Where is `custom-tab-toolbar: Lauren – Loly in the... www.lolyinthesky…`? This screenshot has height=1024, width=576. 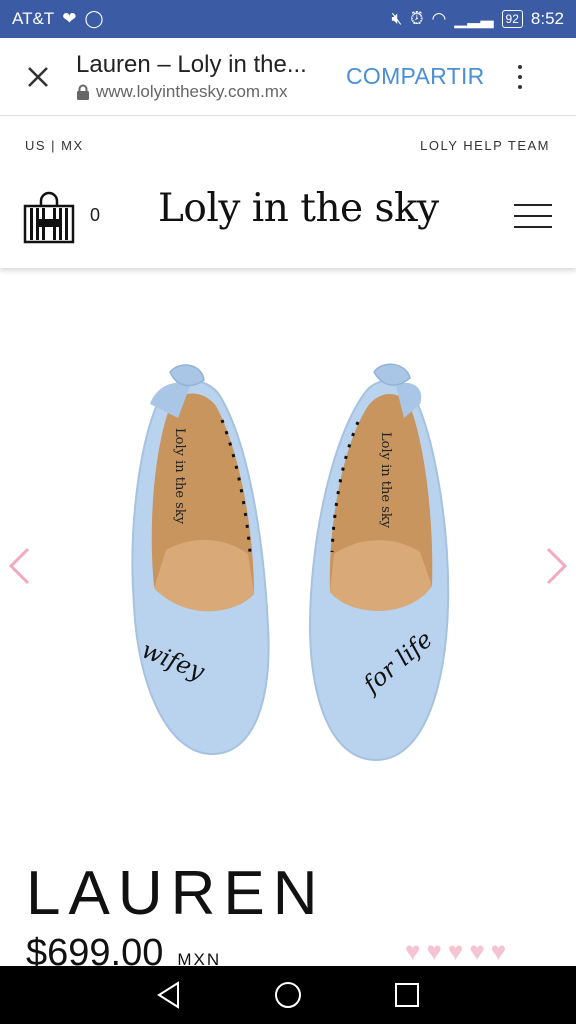 custom-tab-toolbar: Lauren – Loly in the... www.lolyinthesky… is located at coordinates (288, 77).